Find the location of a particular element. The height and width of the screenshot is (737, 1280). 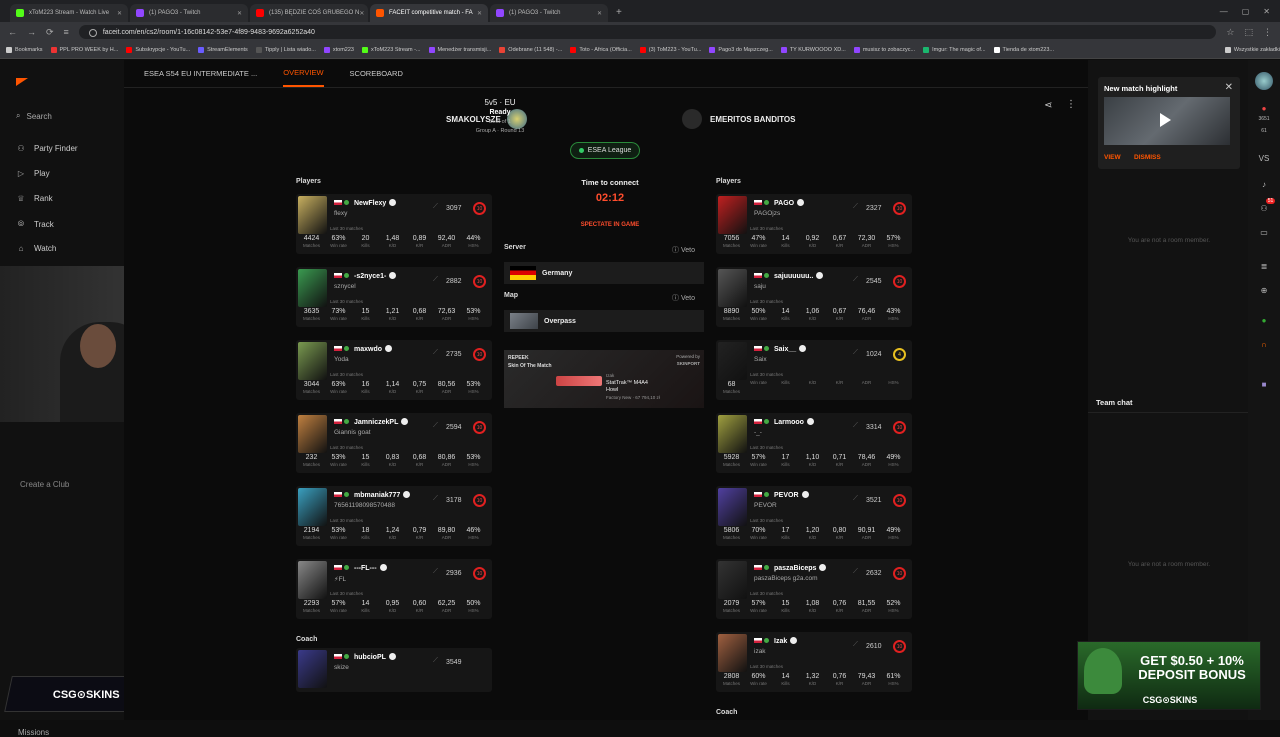

player-nickname: JamniczekPL is located at coordinates (381, 422).